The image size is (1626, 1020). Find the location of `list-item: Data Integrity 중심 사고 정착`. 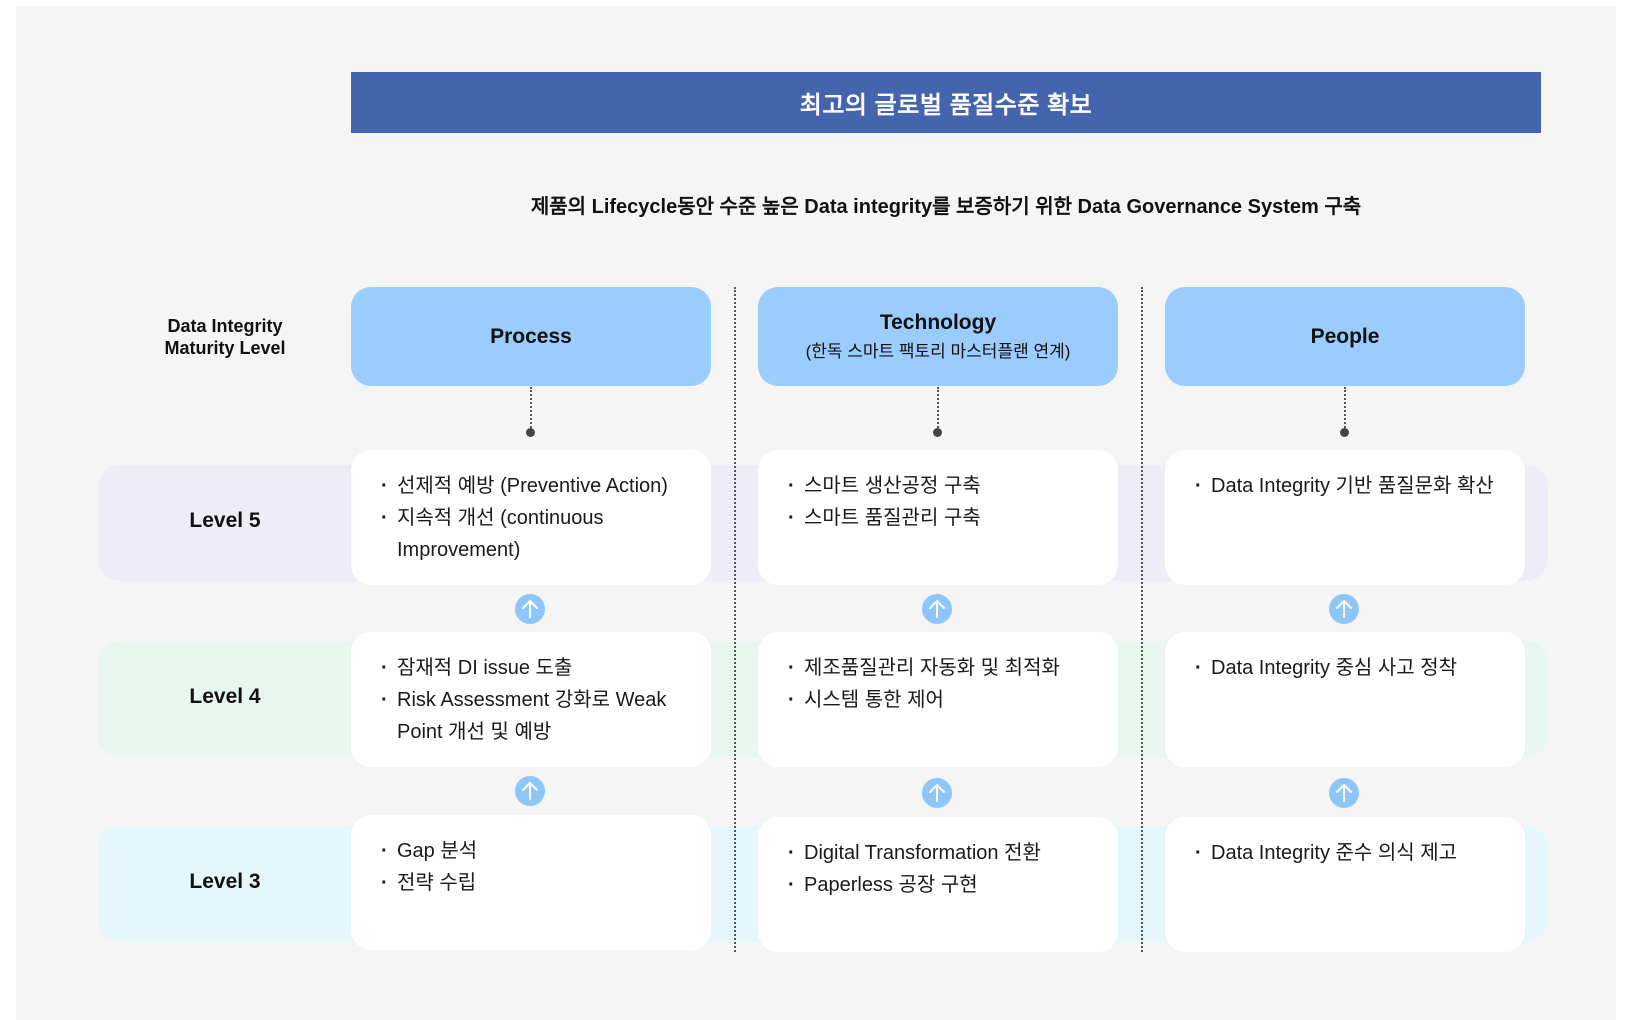

list-item: Data Integrity 중심 사고 정착 is located at coordinates (1350, 668).